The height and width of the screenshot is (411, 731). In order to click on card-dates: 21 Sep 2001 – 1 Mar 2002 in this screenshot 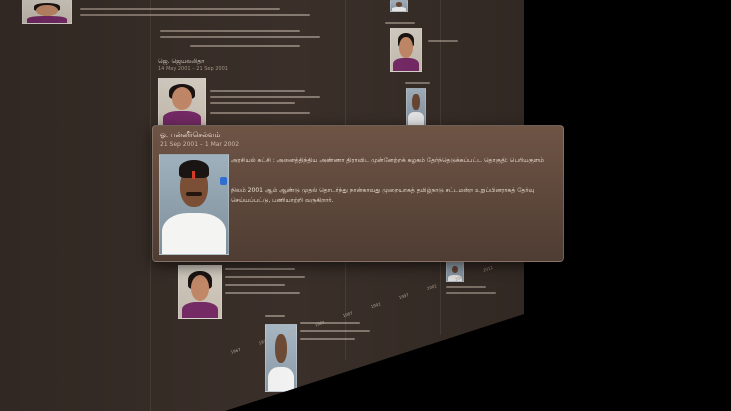, I will do `click(200, 144)`.